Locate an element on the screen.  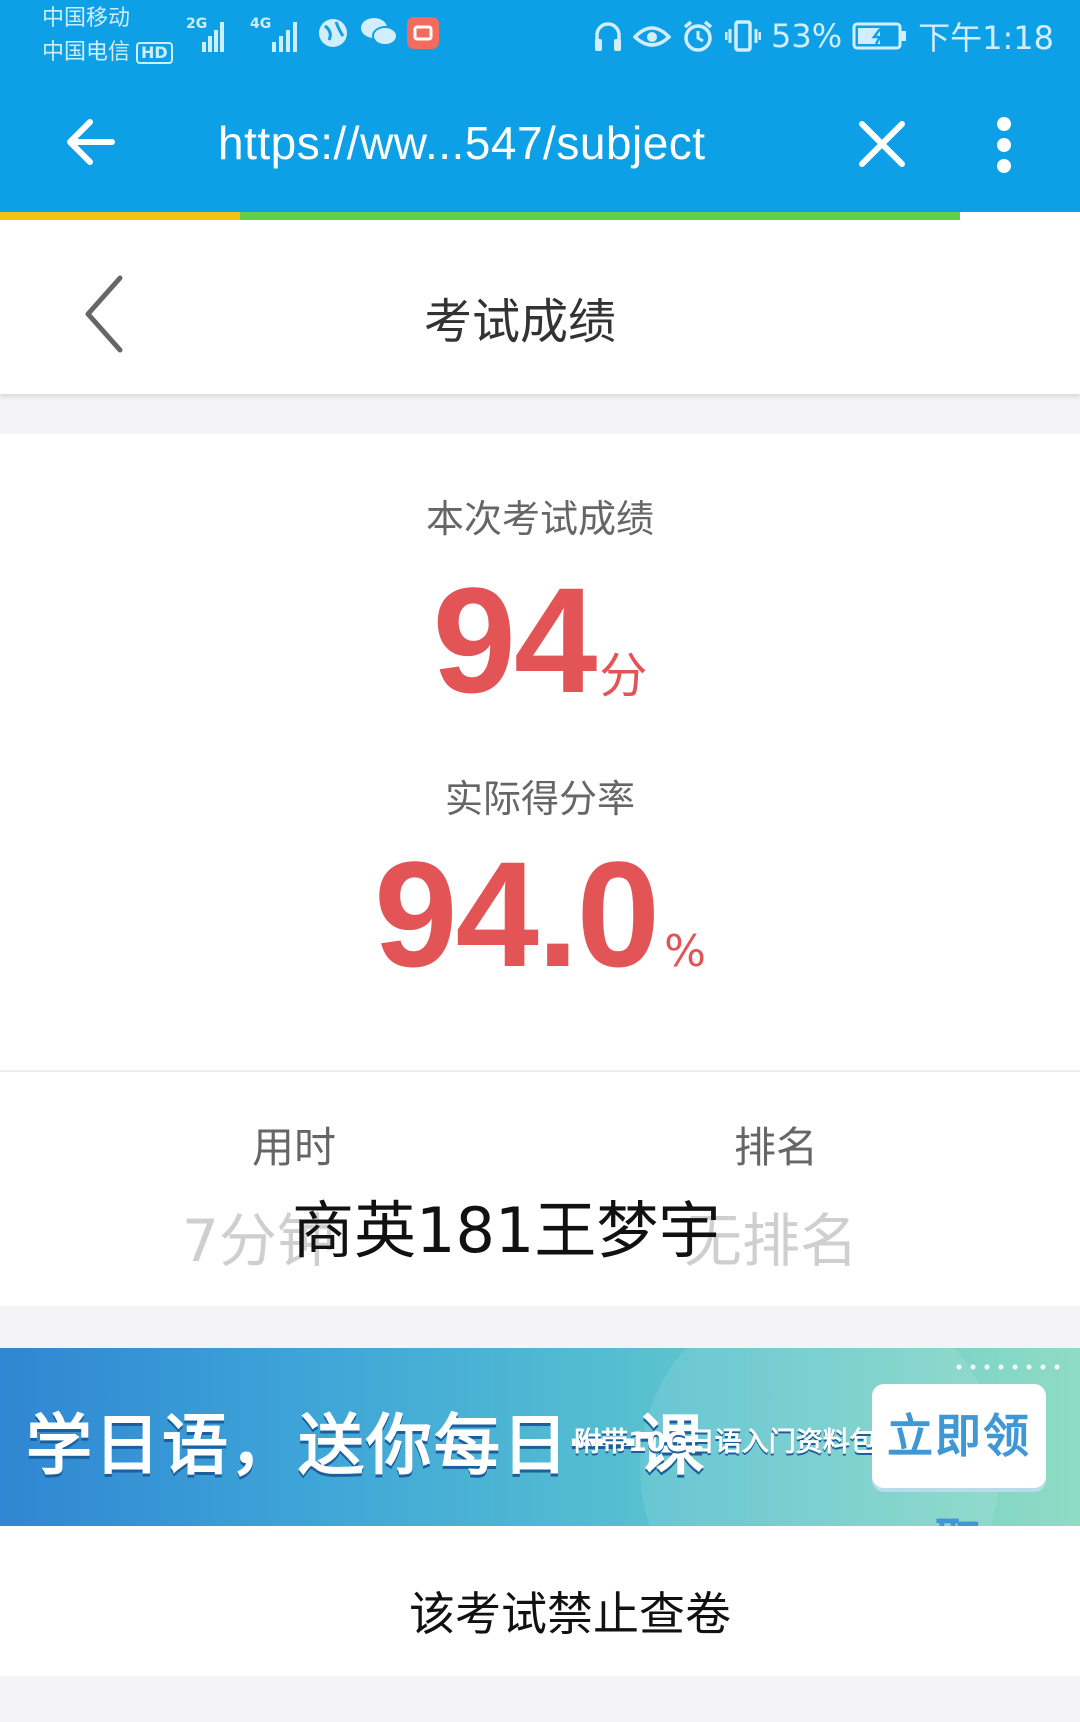
more-menu-icon is located at coordinates (1004, 145).